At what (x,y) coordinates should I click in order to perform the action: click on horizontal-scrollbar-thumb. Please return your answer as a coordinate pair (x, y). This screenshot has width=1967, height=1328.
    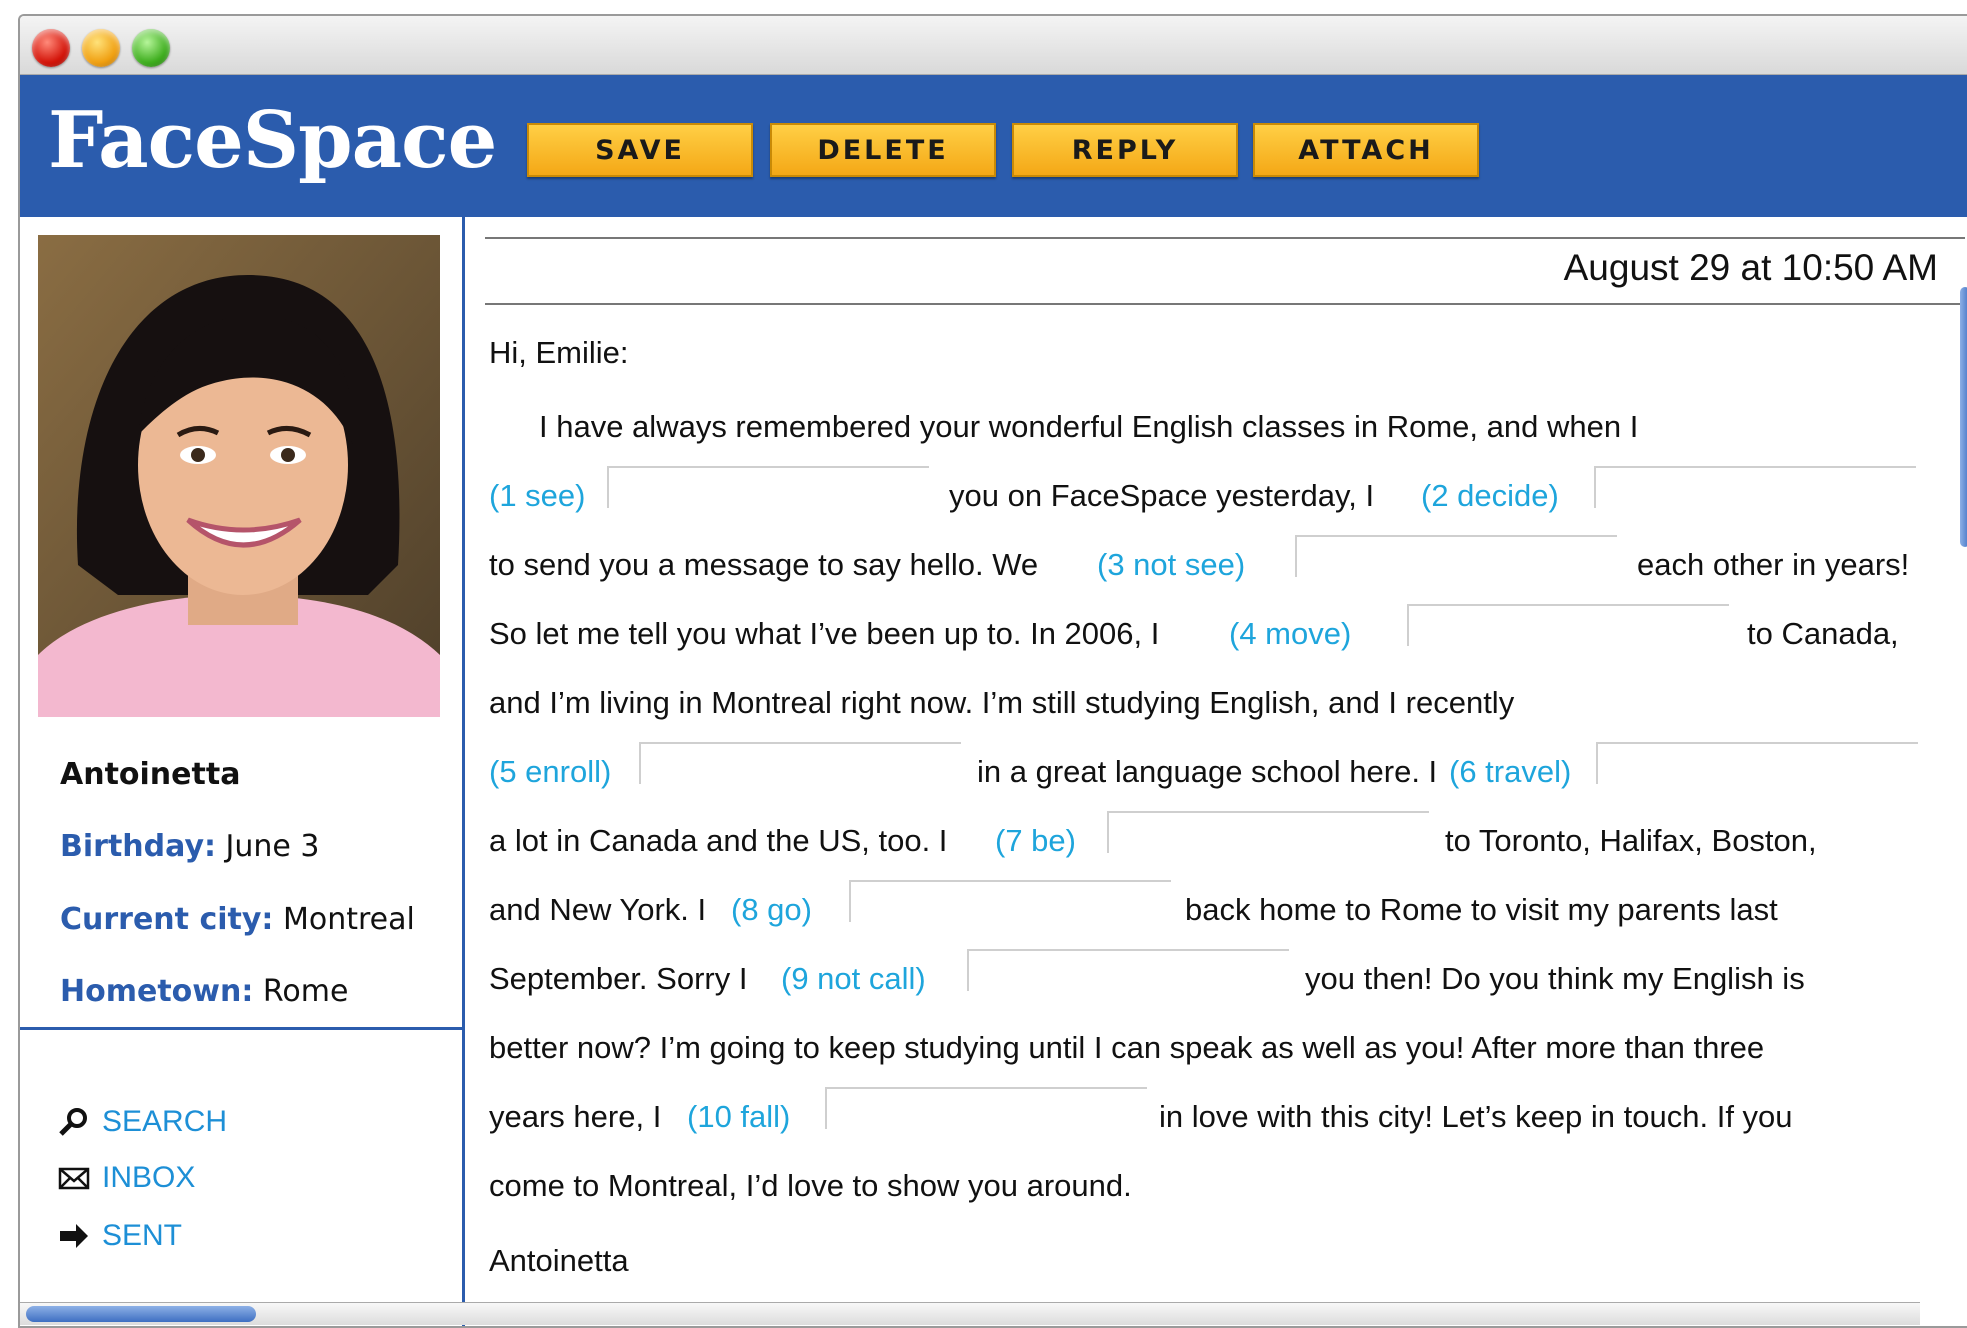
    Looking at the image, I should click on (141, 1314).